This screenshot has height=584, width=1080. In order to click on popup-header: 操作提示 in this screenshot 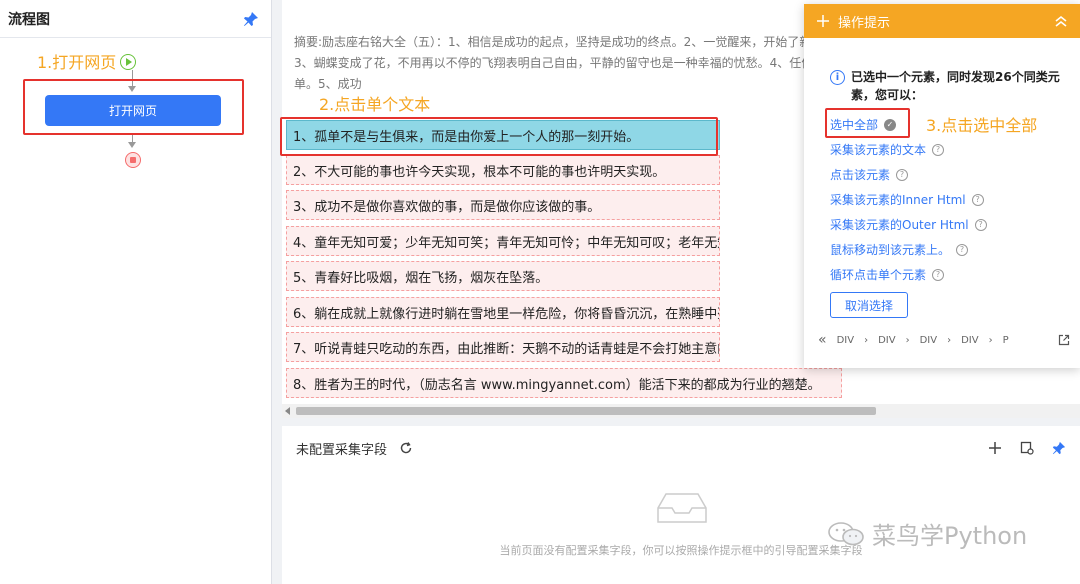, I will do `click(942, 21)`.